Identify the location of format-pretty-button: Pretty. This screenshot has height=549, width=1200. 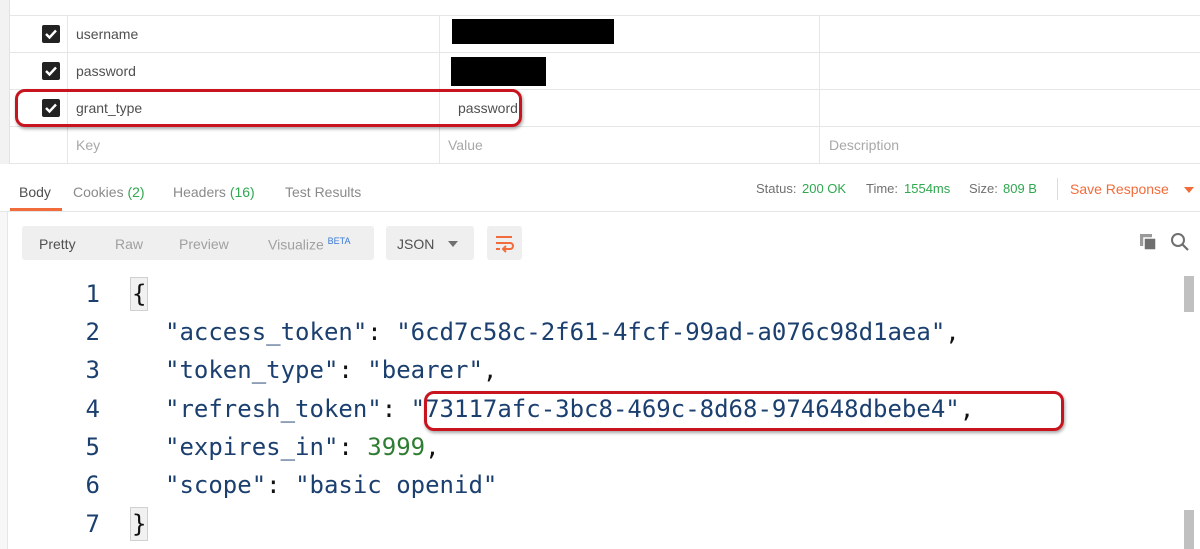
(57, 244).